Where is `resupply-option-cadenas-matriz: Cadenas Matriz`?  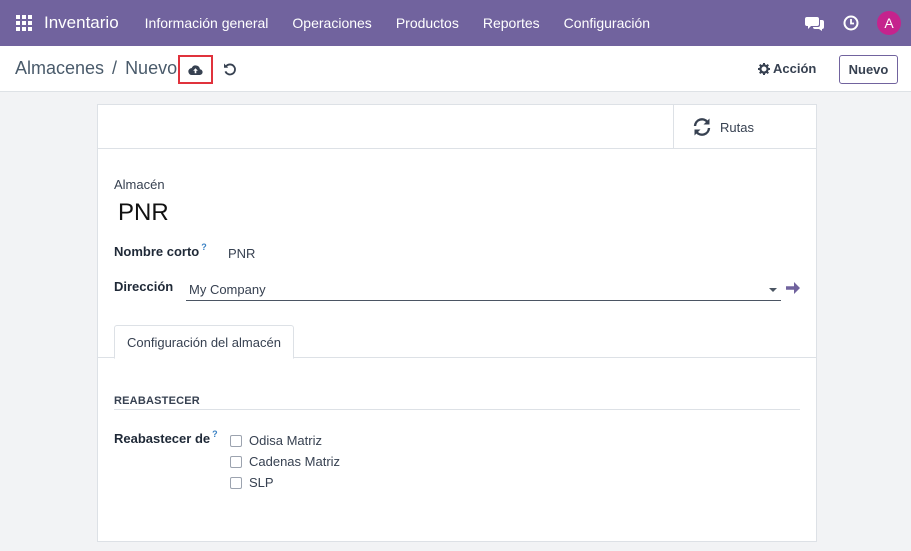 resupply-option-cadenas-matriz: Cadenas Matriz is located at coordinates (285, 461).